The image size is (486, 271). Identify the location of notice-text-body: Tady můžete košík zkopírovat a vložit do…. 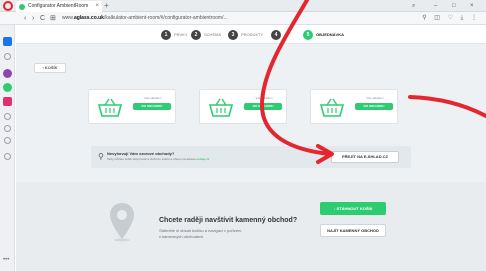
(151, 159).